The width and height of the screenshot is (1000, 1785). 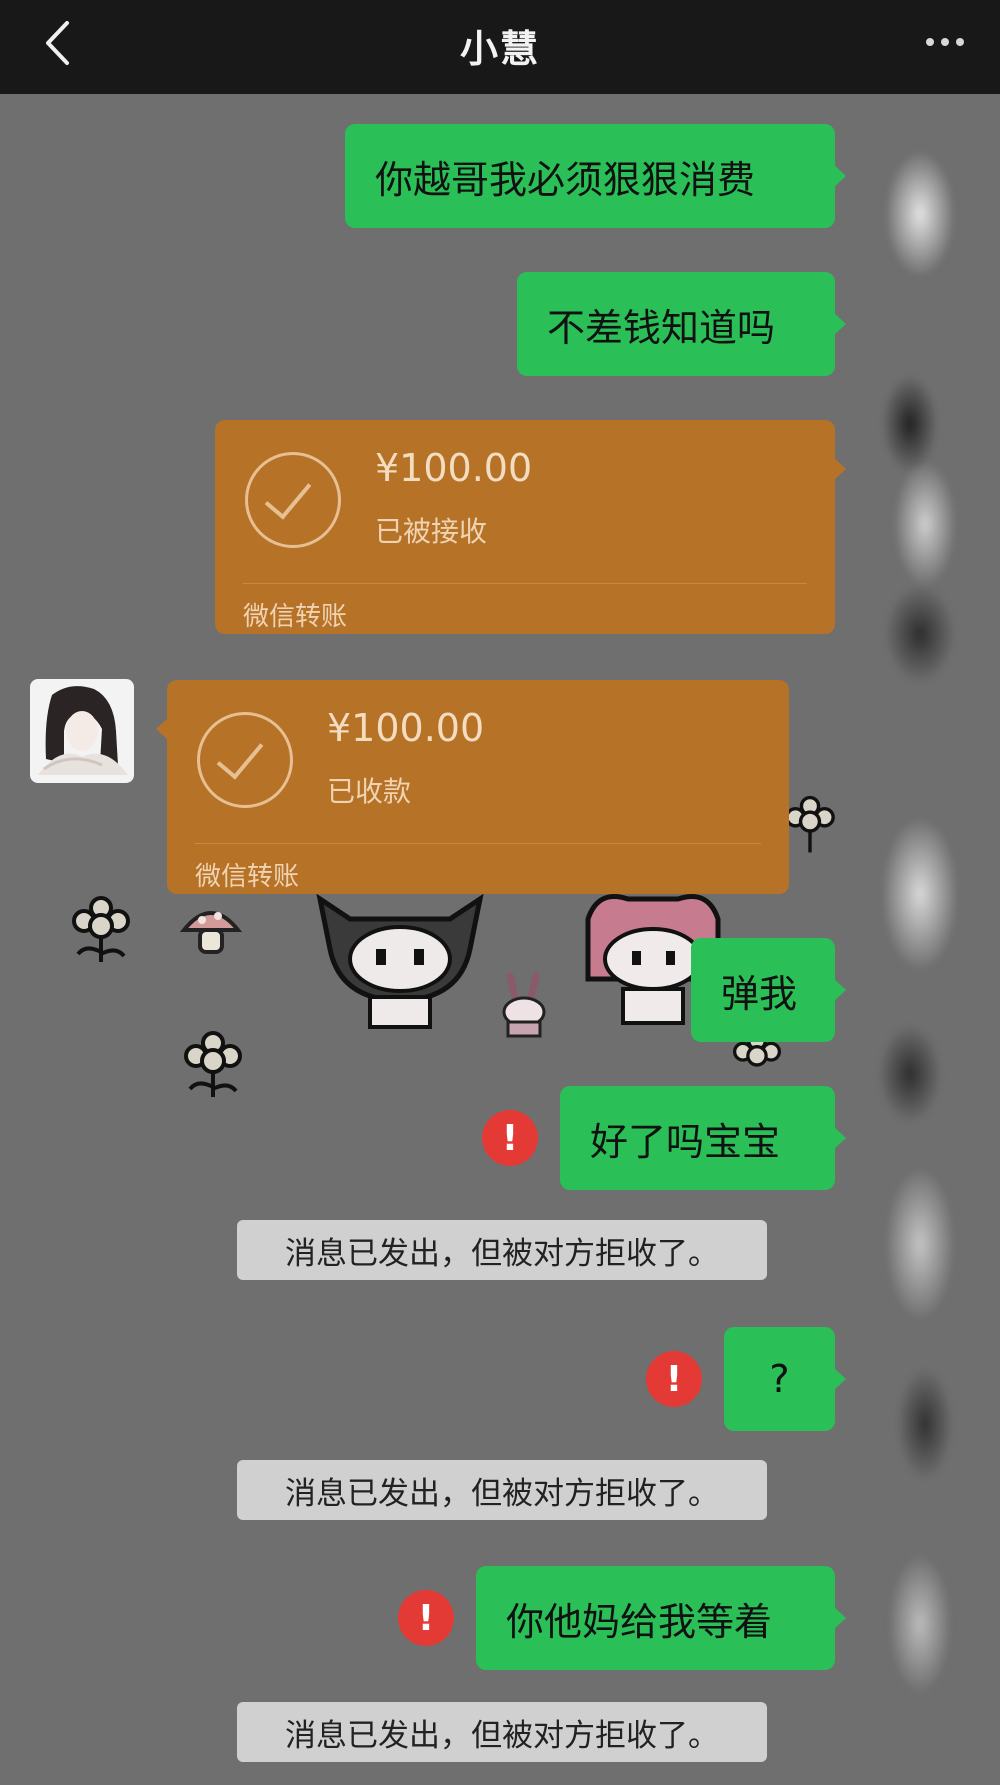 What do you see at coordinates (595, 176) in the screenshot?
I see `message-bubble: 你越哥我必须狠狠消费` at bounding box center [595, 176].